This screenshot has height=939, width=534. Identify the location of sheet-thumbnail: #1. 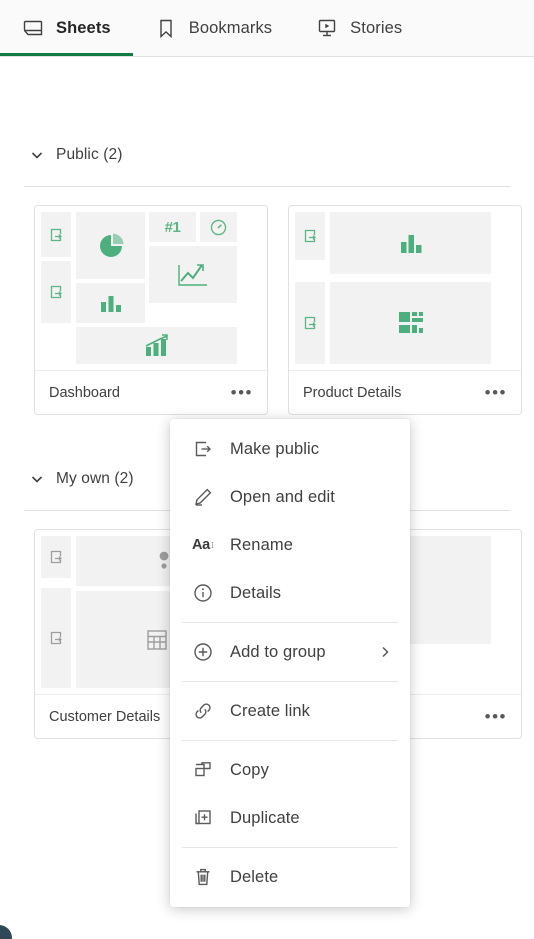
(151, 288).